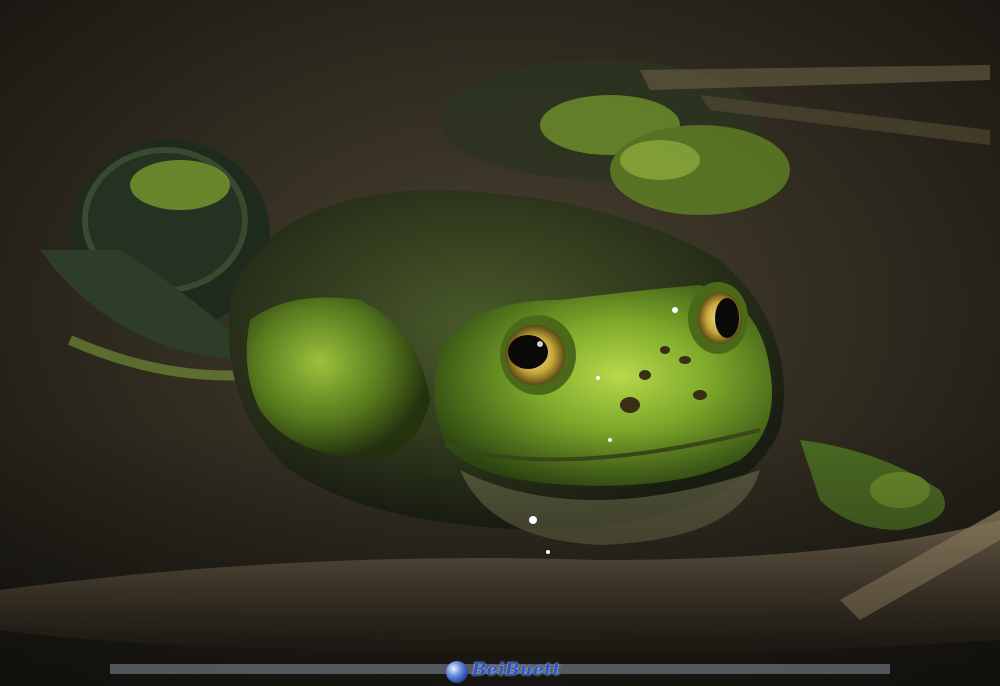 This screenshot has height=686, width=1000. Describe the element at coordinates (457, 672) in the screenshot. I see `watermark-orb-icon` at that location.